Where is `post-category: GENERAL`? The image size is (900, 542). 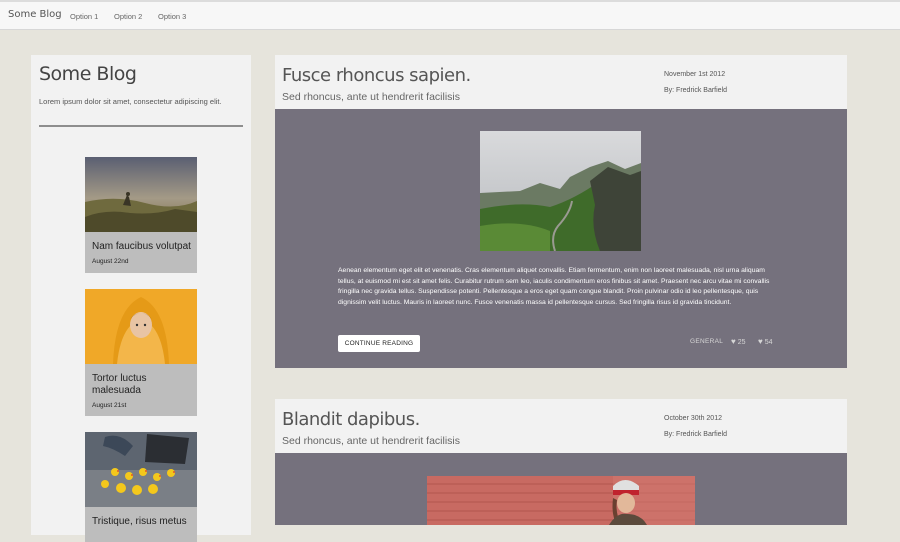
post-category: GENERAL is located at coordinates (706, 341).